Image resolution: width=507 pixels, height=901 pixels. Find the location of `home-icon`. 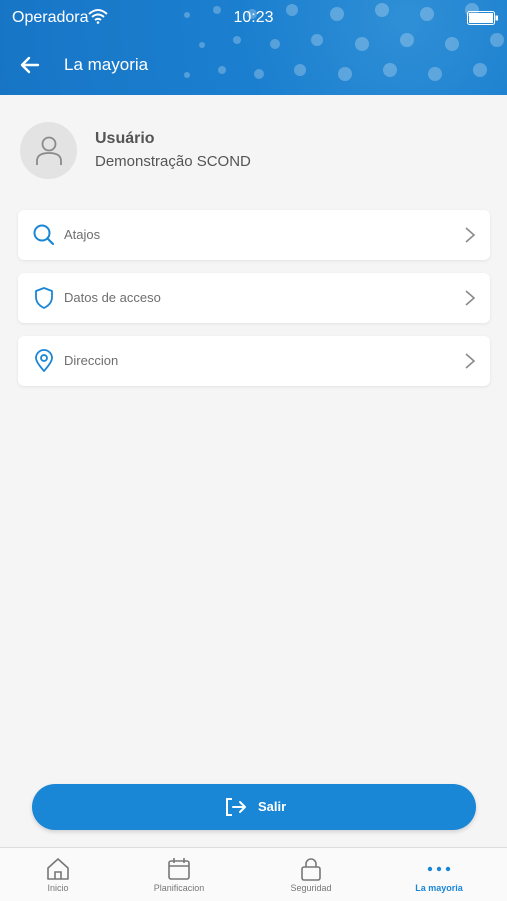

home-icon is located at coordinates (58, 869).